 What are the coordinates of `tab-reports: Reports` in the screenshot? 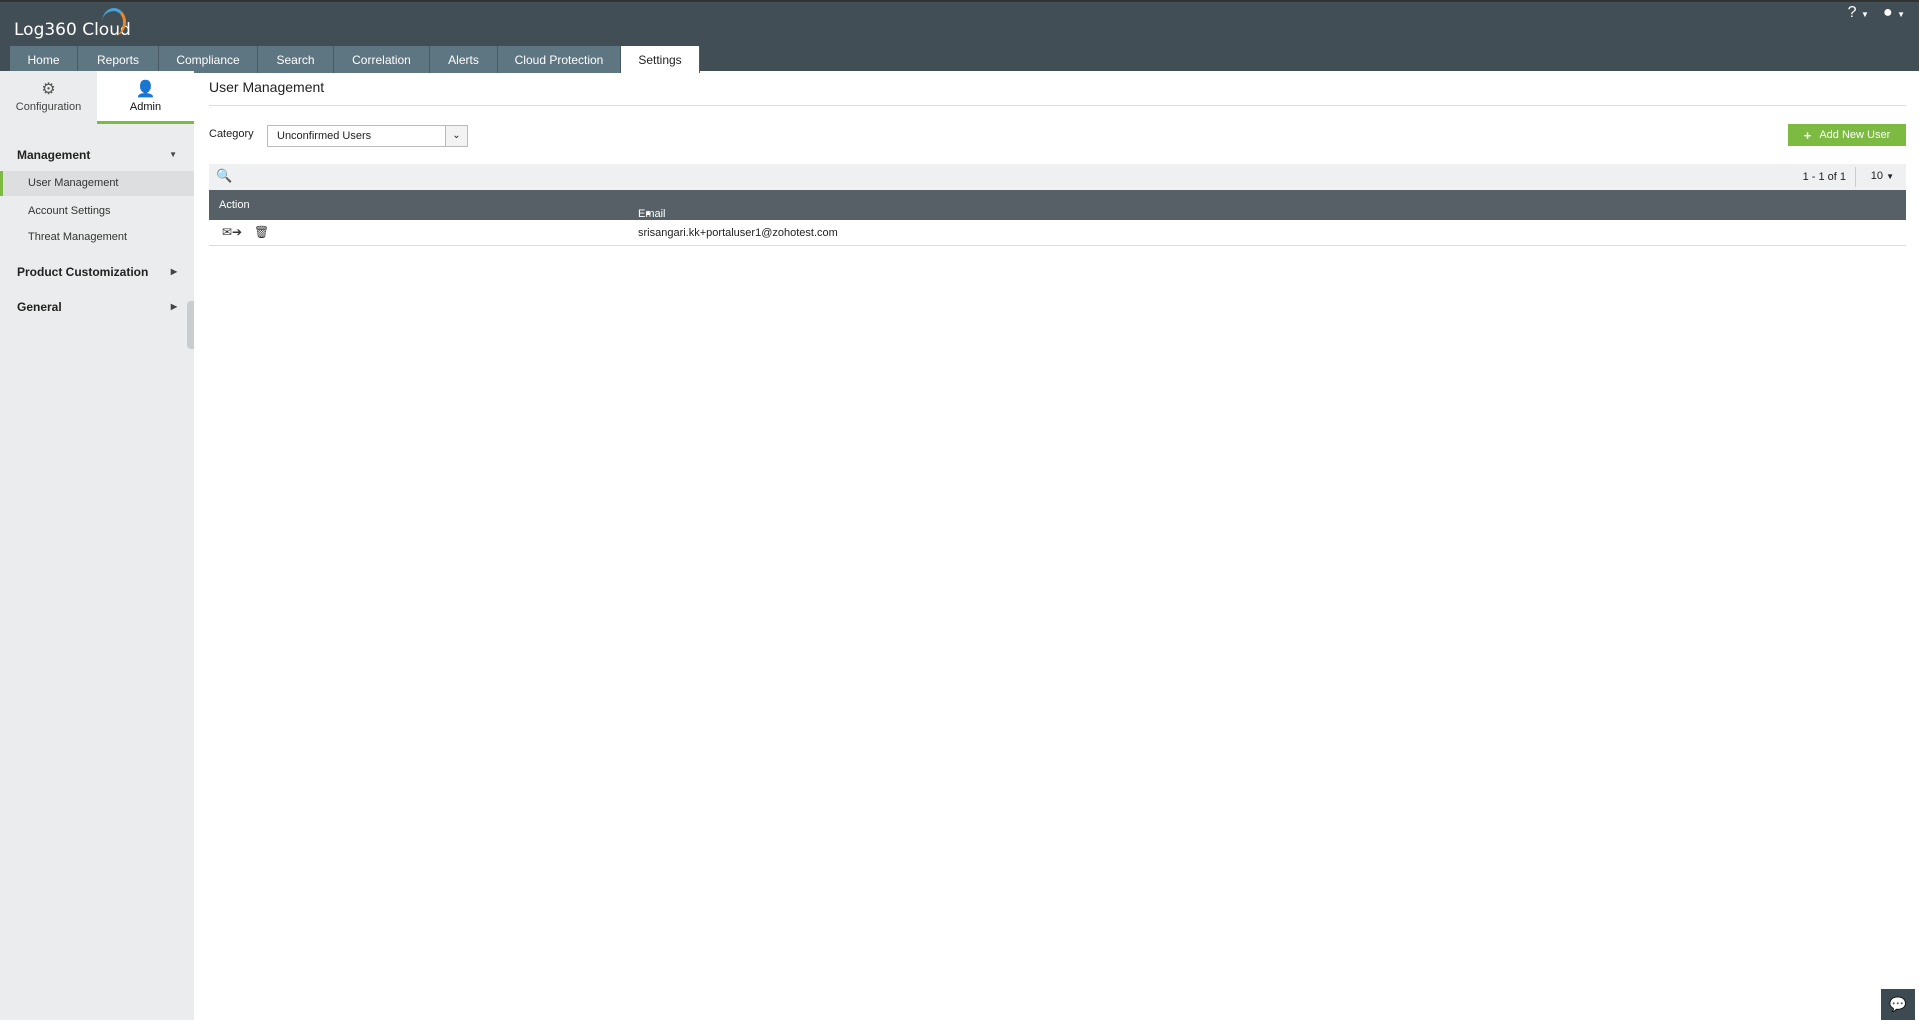 It's located at (118, 59).